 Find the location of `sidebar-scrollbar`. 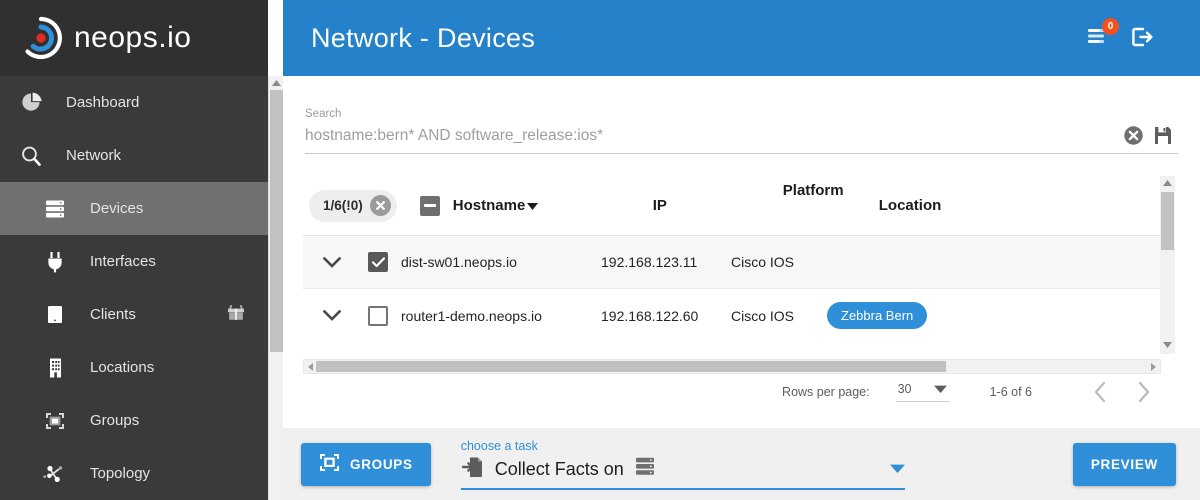

sidebar-scrollbar is located at coordinates (275, 288).